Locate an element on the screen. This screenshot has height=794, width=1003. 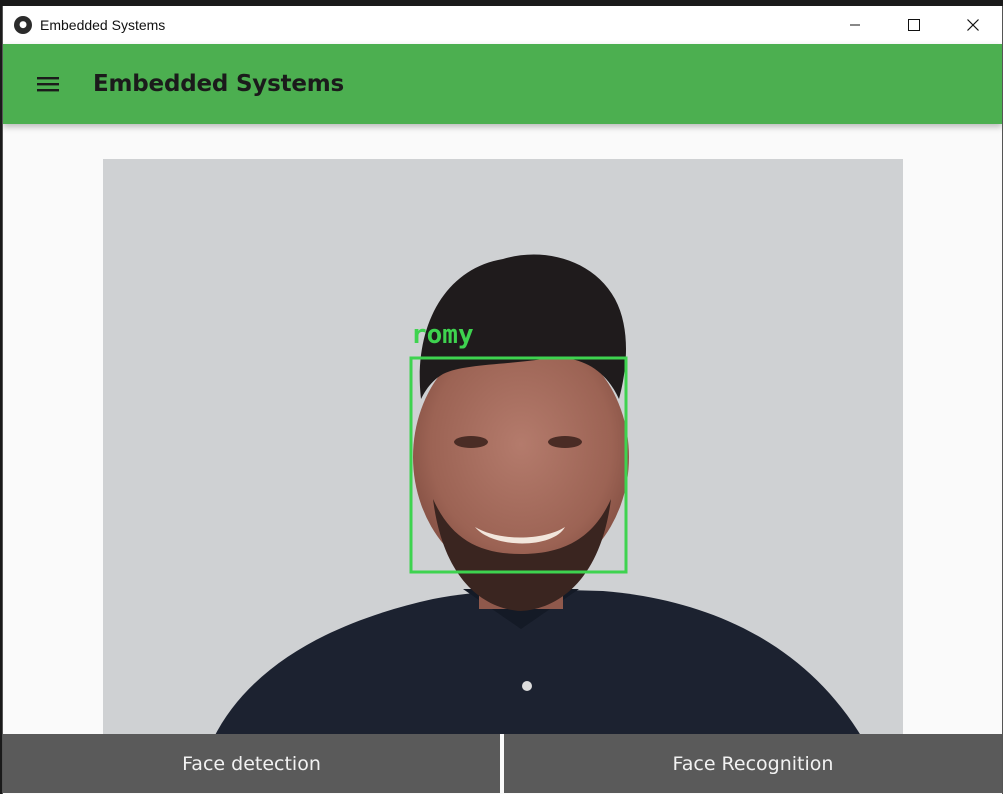
app-bar-title: Embedded Systems is located at coordinates (219, 84).